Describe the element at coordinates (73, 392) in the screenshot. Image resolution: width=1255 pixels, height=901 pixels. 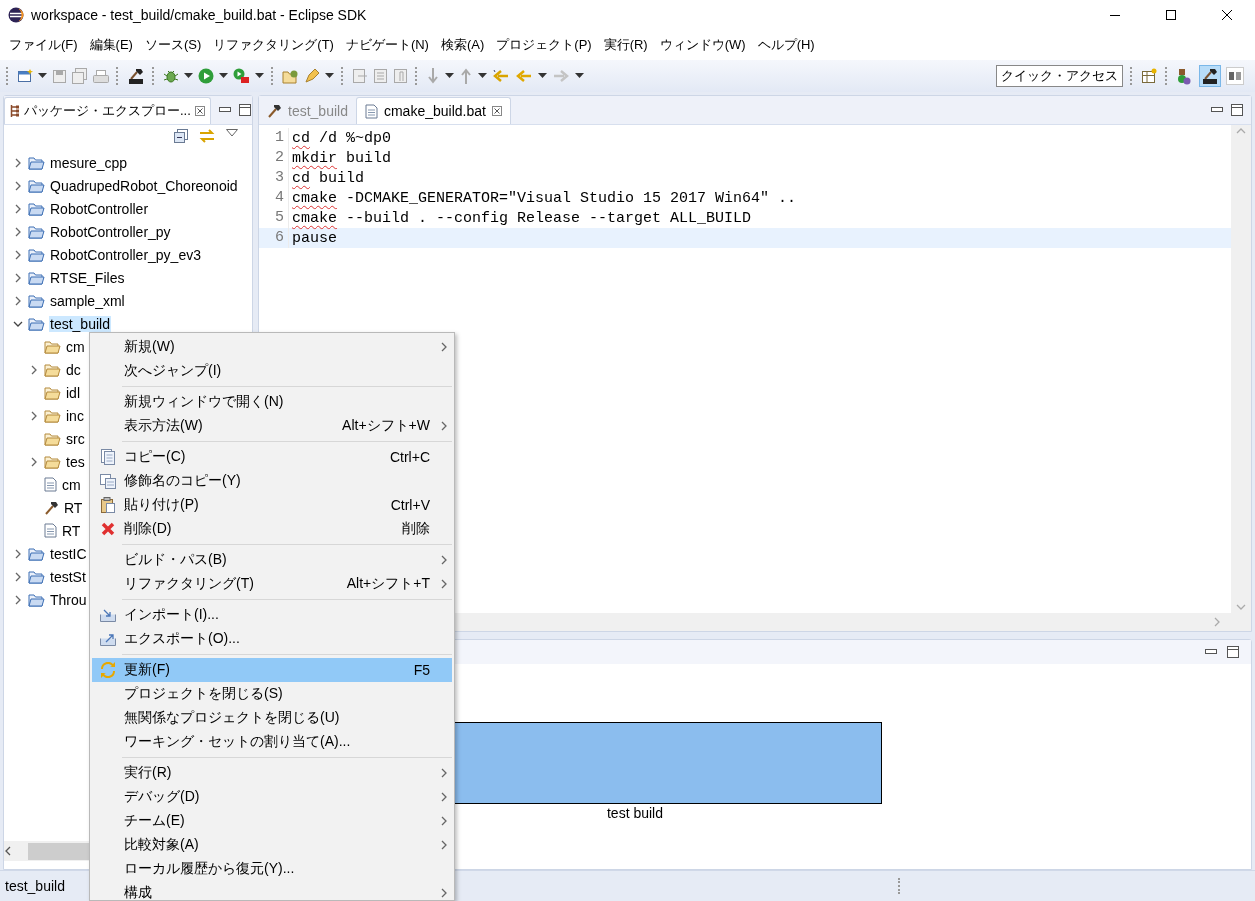
I see `tree-item: idl` at that location.